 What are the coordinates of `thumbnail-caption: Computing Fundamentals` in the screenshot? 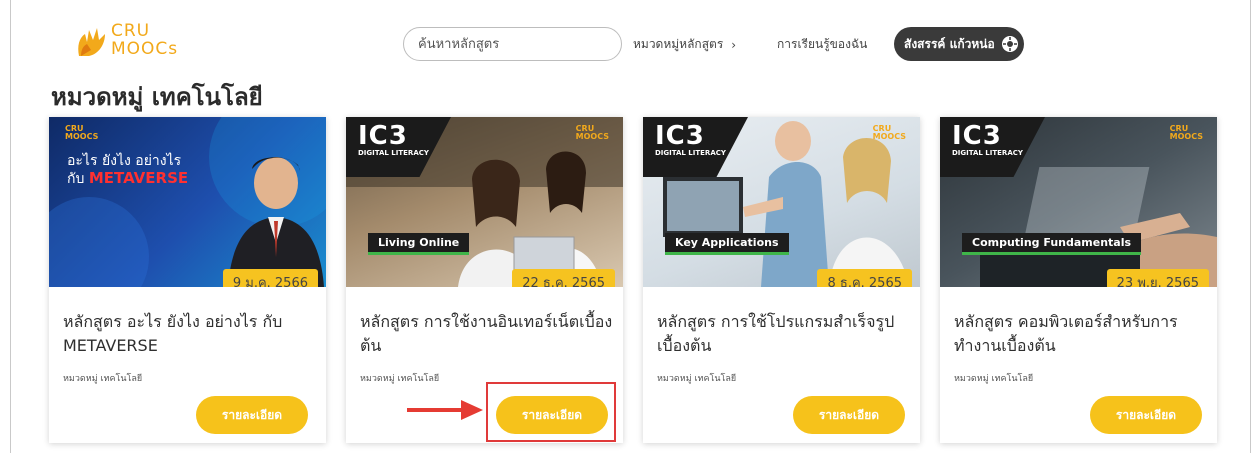 It's located at (1052, 244).